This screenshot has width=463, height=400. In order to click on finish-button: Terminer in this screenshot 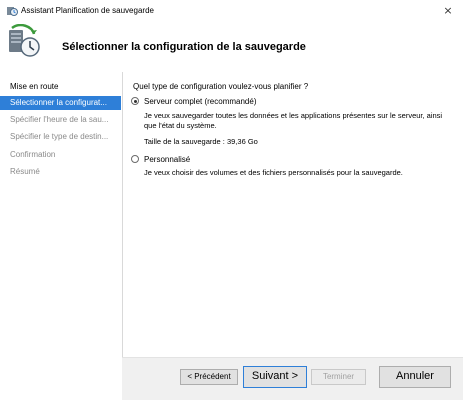, I will do `click(338, 377)`.